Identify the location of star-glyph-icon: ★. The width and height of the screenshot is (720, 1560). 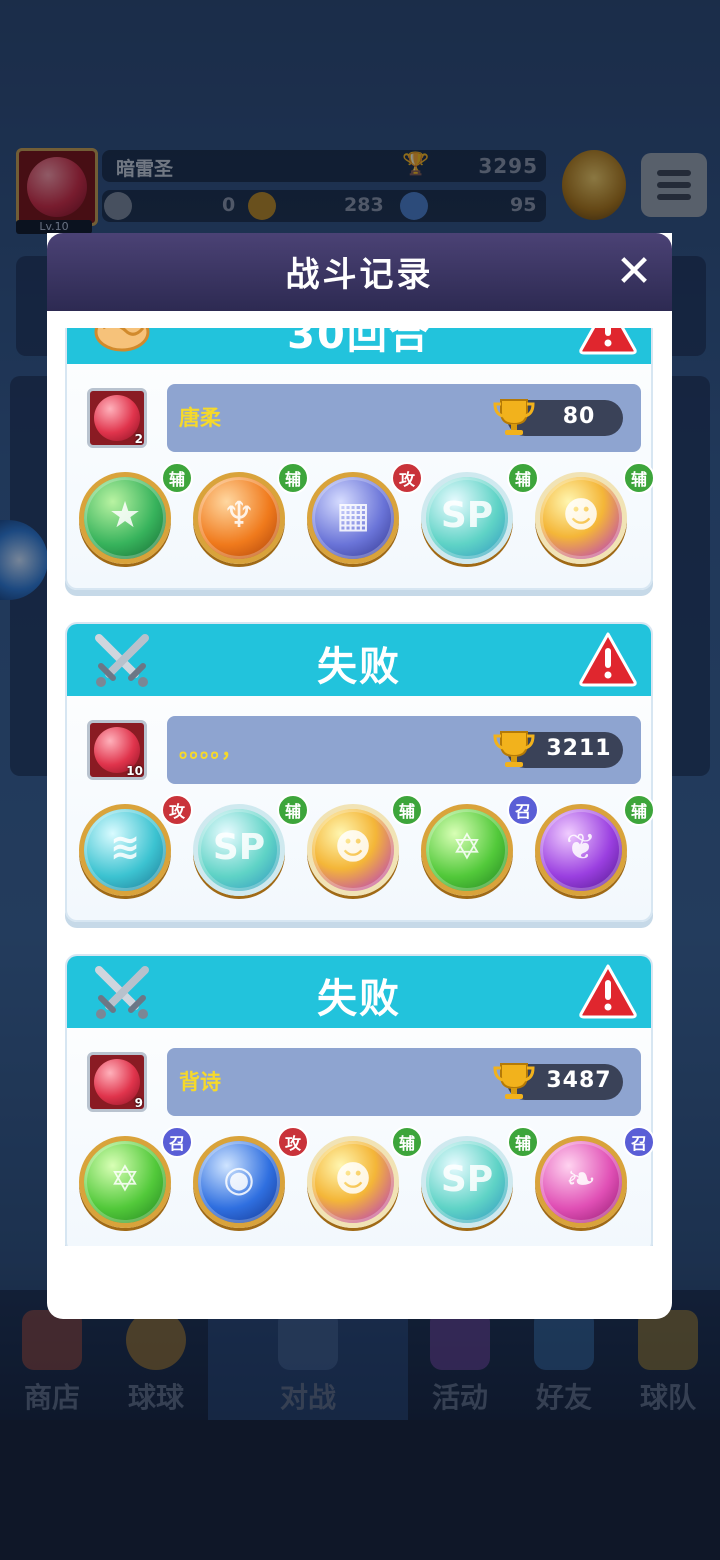
(125, 515).